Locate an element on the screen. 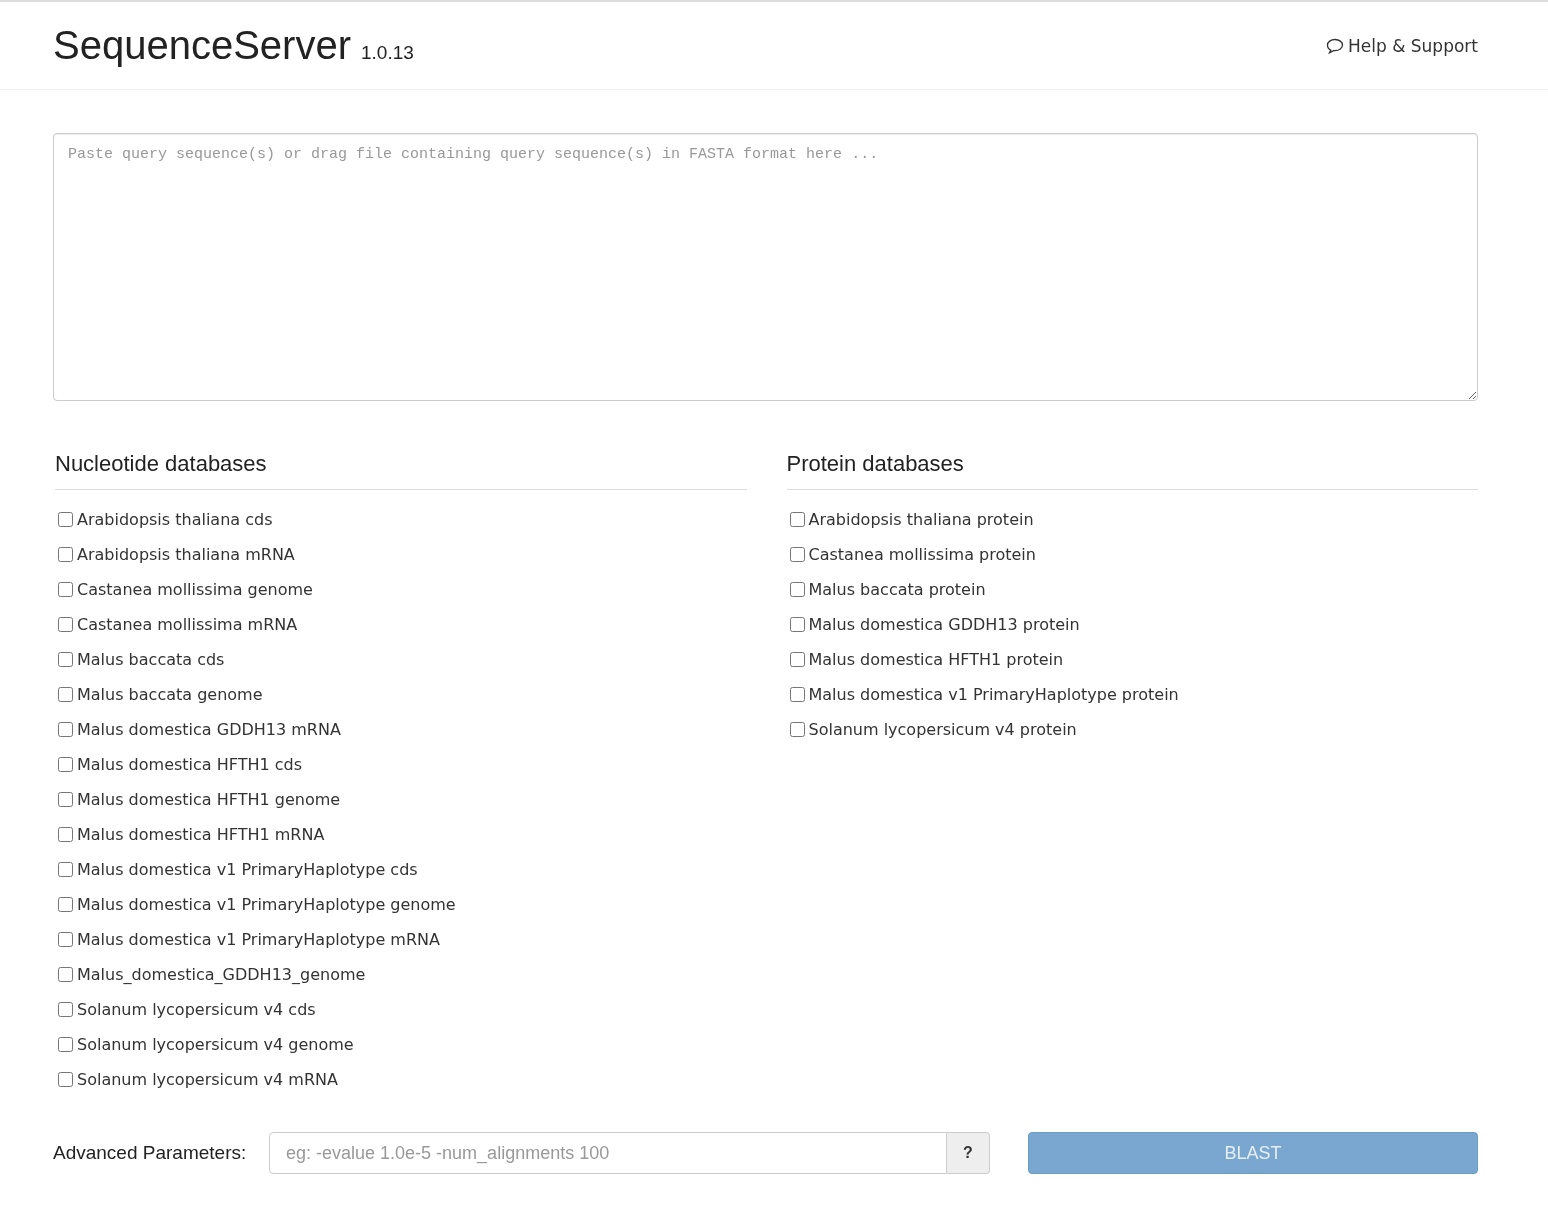 Image resolution: width=1548 pixels, height=1210 pixels. advanced-parameters-field: eg: -evalue 1.0e-5 -num_alignments 100 is located at coordinates (608, 1153).